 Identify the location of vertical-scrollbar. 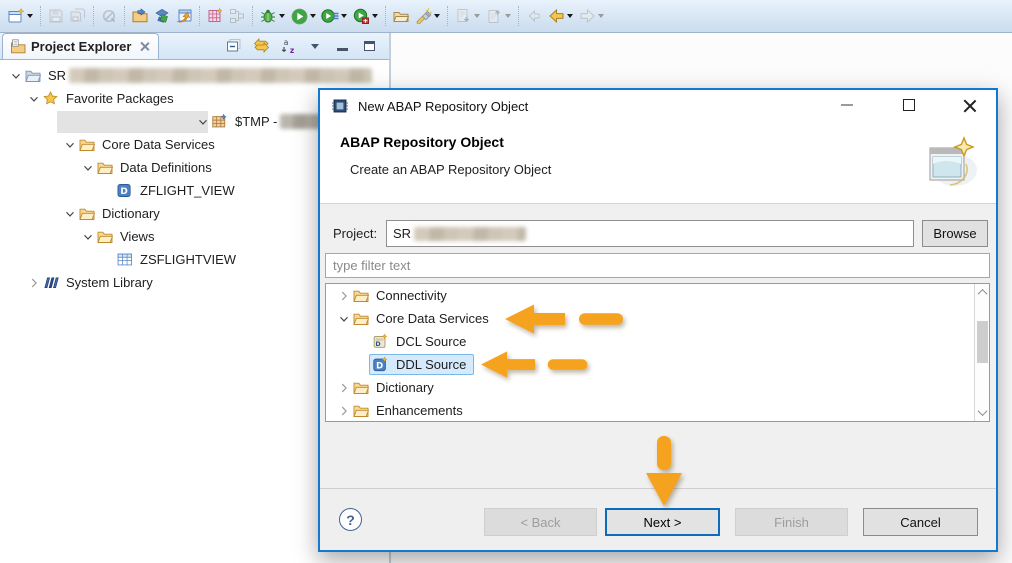
(981, 352).